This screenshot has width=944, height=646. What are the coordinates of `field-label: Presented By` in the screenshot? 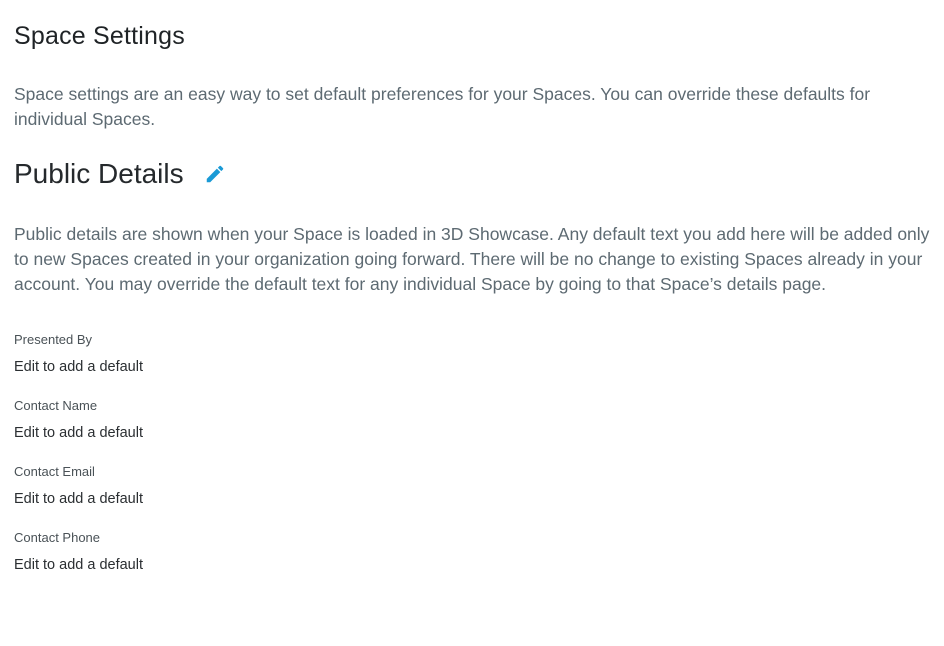 It's located at (53, 339).